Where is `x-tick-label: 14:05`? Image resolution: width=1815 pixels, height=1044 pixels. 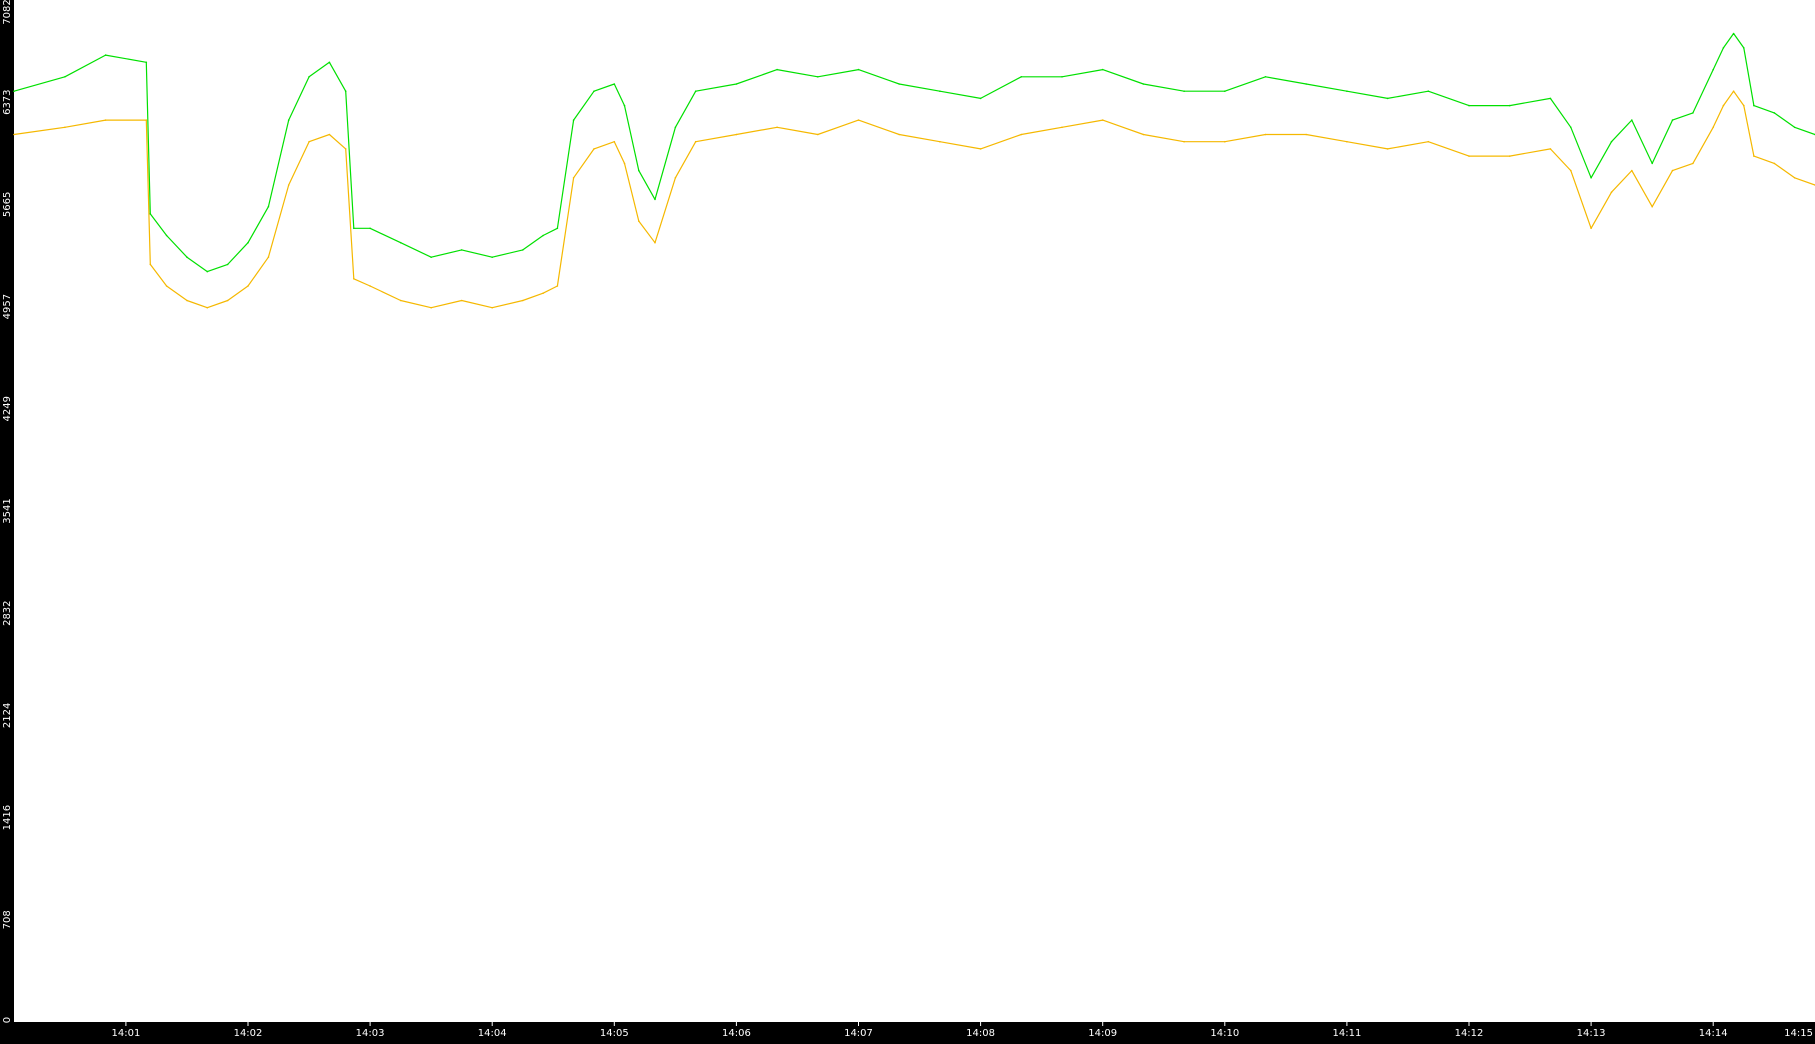
x-tick-label: 14:05 is located at coordinates (614, 1033).